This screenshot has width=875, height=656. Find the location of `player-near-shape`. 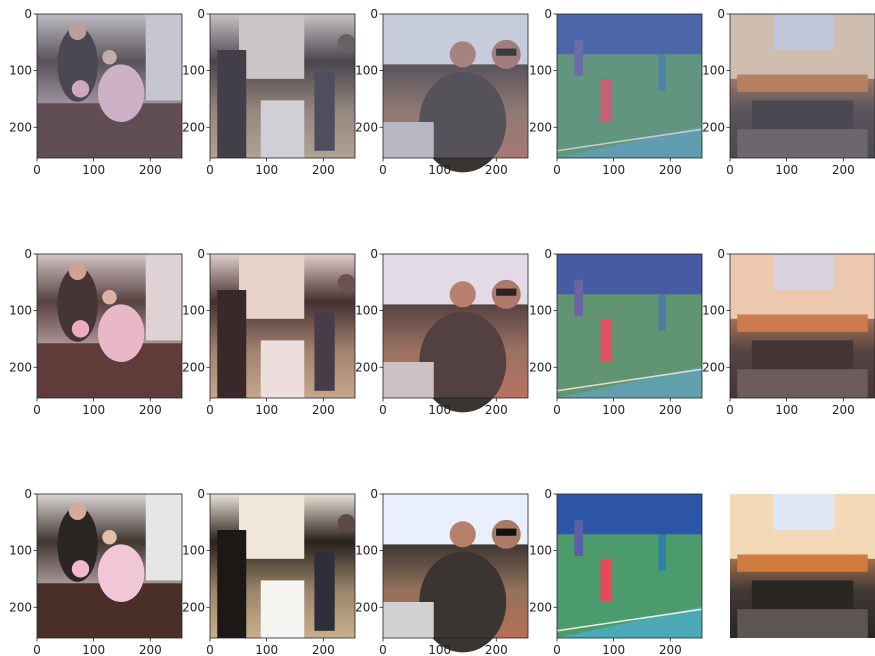

player-near-shape is located at coordinates (606, 580).